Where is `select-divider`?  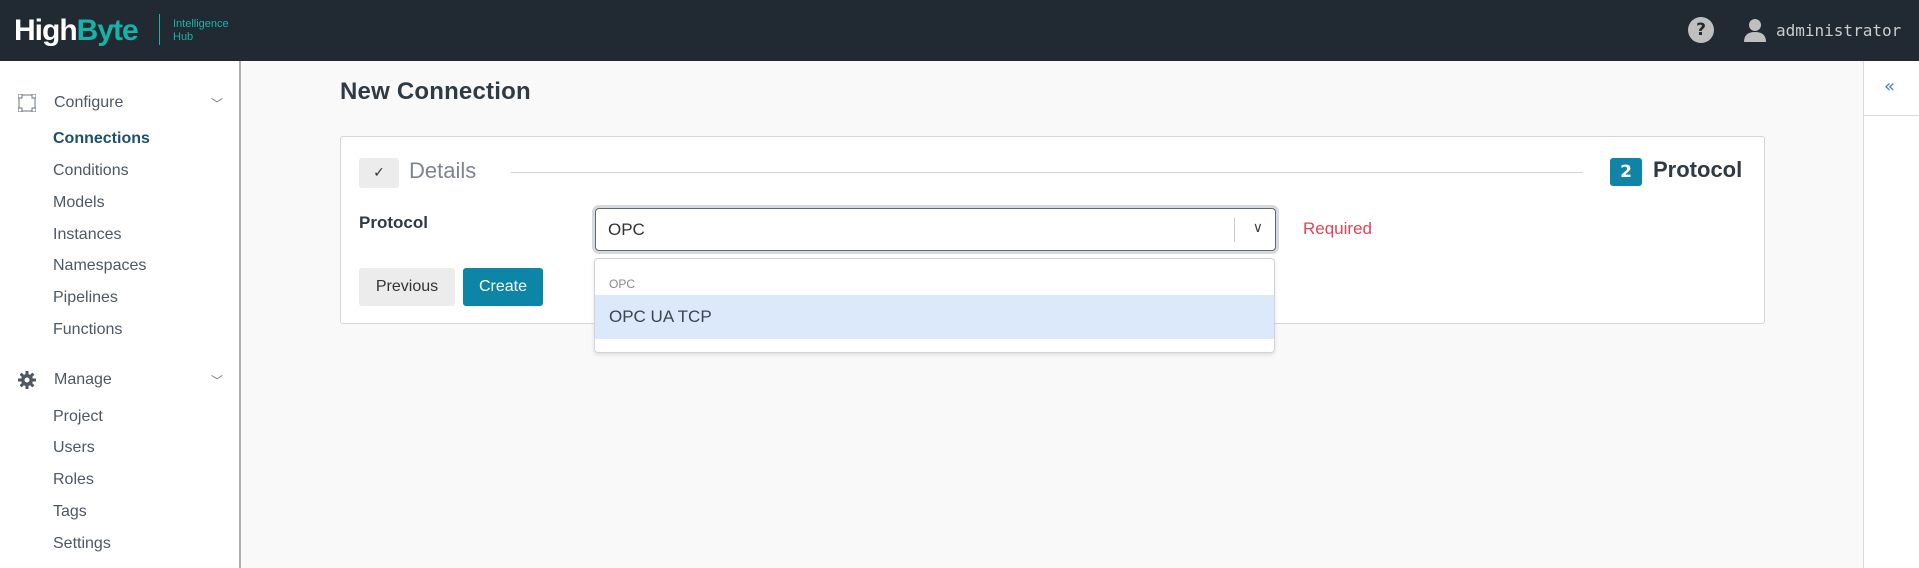 select-divider is located at coordinates (1234, 230).